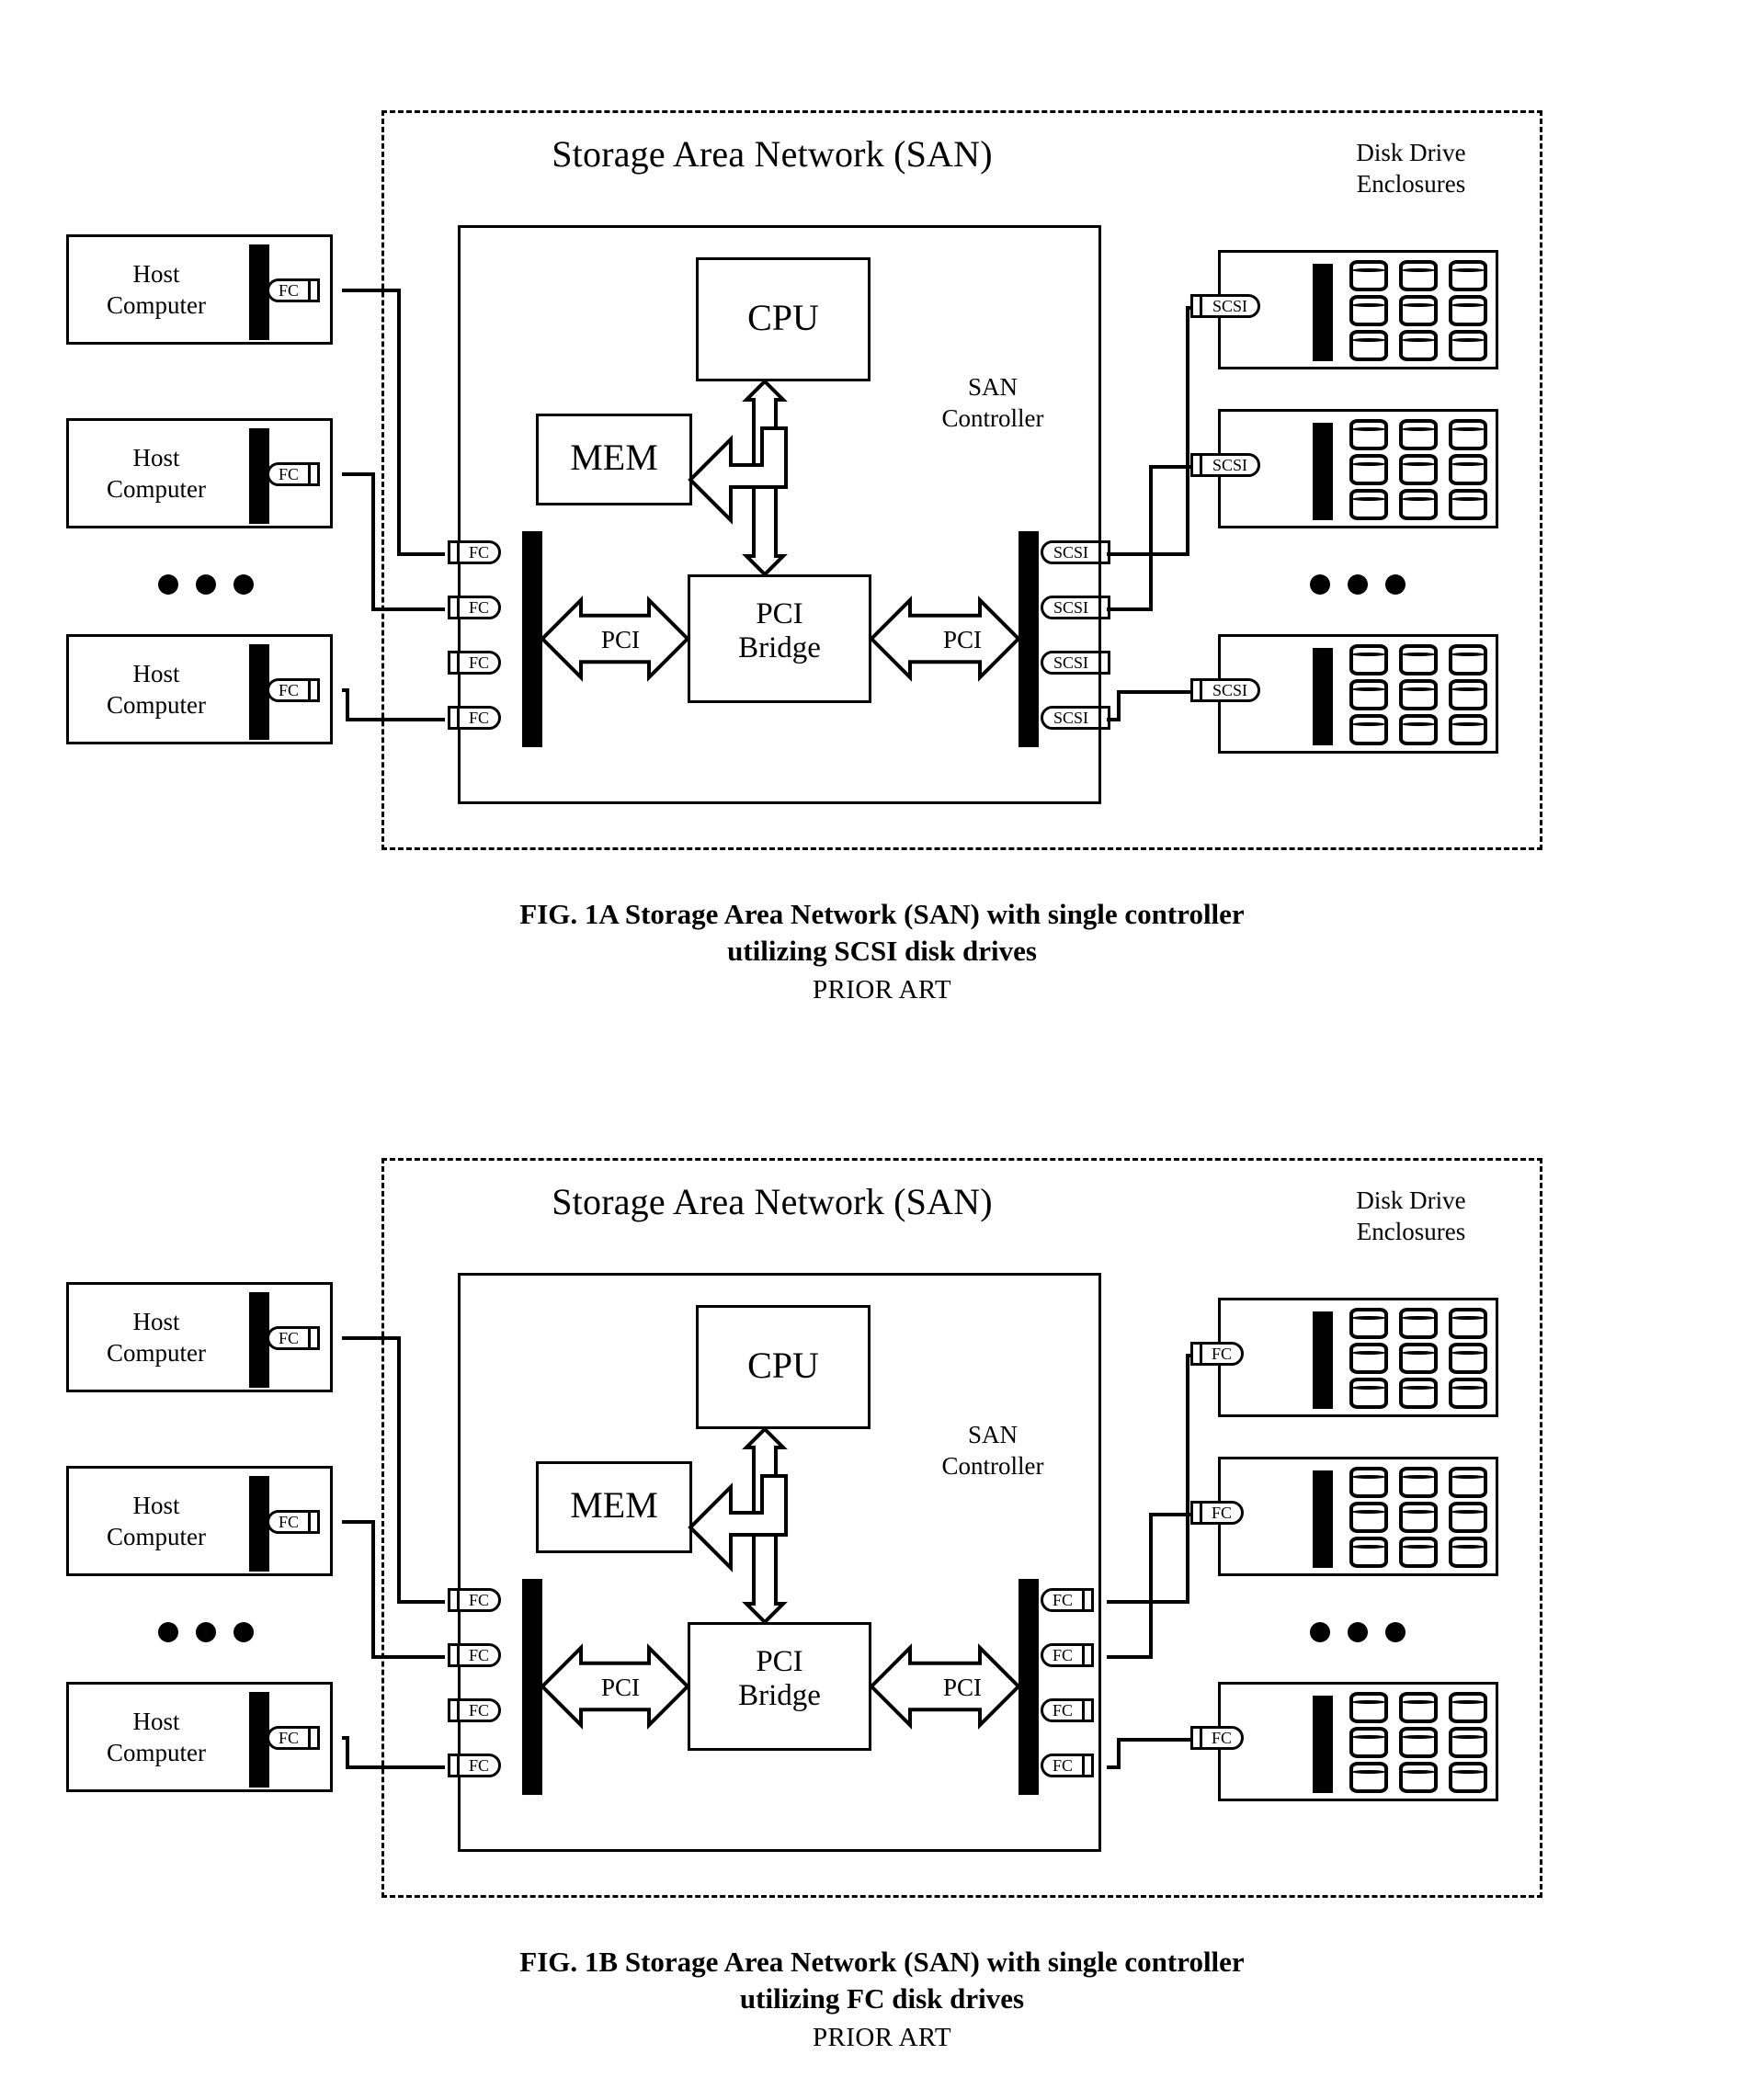 This screenshot has height=2100, width=1764. What do you see at coordinates (474, 718) in the screenshot?
I see `controller-front-port-fc-4: FC` at bounding box center [474, 718].